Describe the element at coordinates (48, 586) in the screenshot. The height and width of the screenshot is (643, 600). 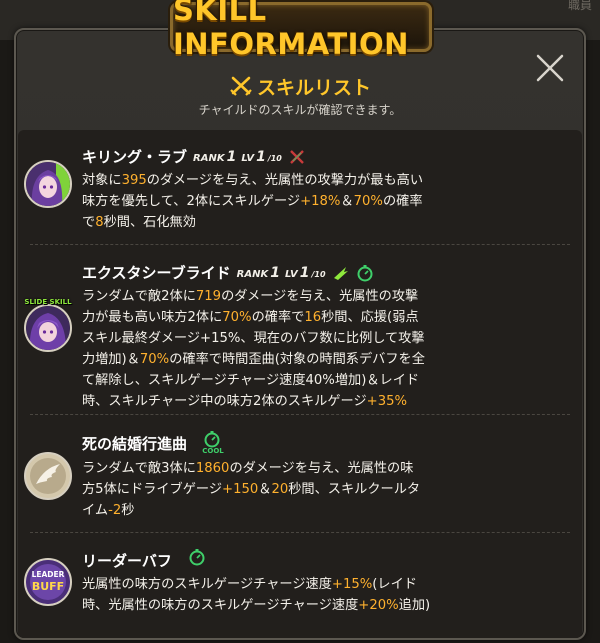
I see `buff-label: BUFF` at that location.